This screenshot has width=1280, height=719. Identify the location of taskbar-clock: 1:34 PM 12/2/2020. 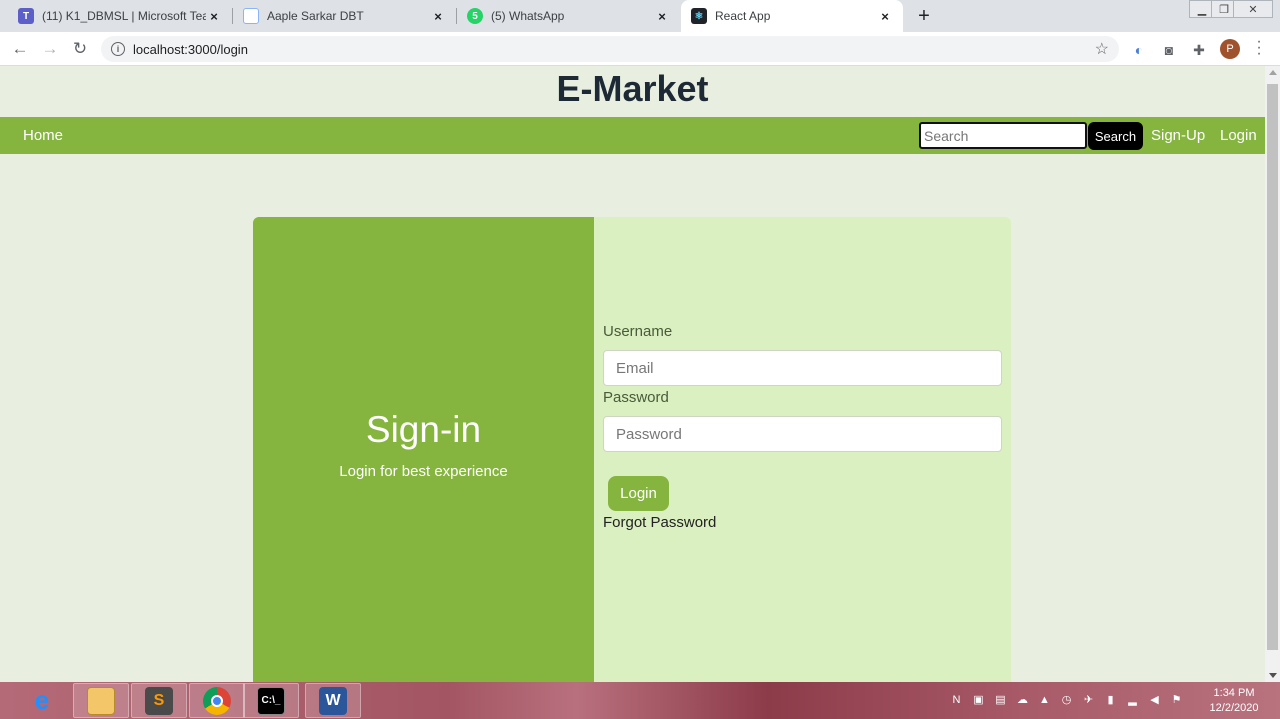
(1234, 701).